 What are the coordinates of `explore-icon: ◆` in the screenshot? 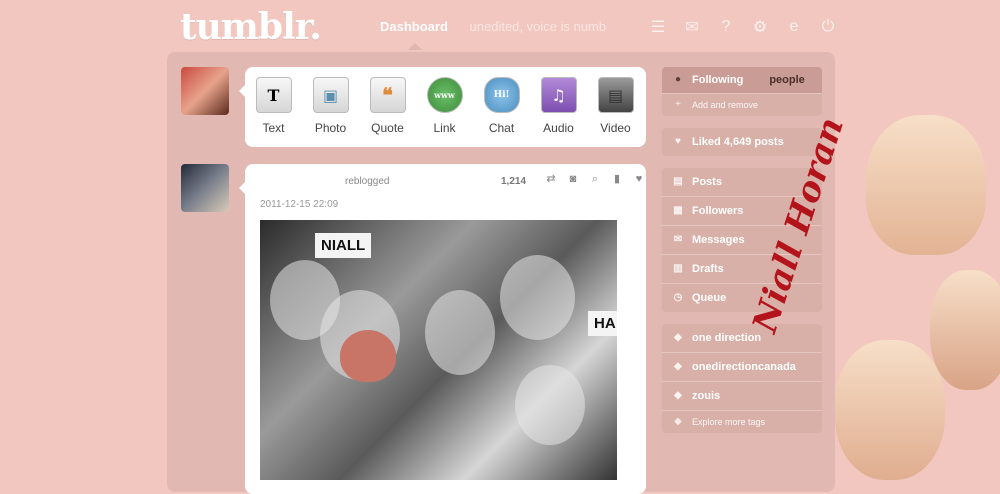 It's located at (678, 421).